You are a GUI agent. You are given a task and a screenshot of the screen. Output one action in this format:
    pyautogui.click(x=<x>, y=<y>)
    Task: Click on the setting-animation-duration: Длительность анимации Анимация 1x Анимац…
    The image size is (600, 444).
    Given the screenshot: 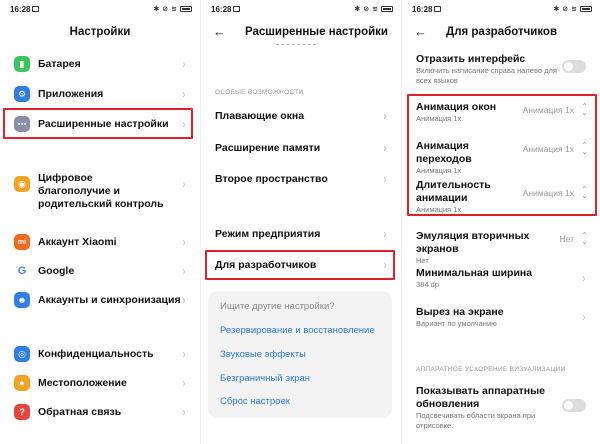 What is the action you would take?
    pyautogui.click(x=501, y=196)
    